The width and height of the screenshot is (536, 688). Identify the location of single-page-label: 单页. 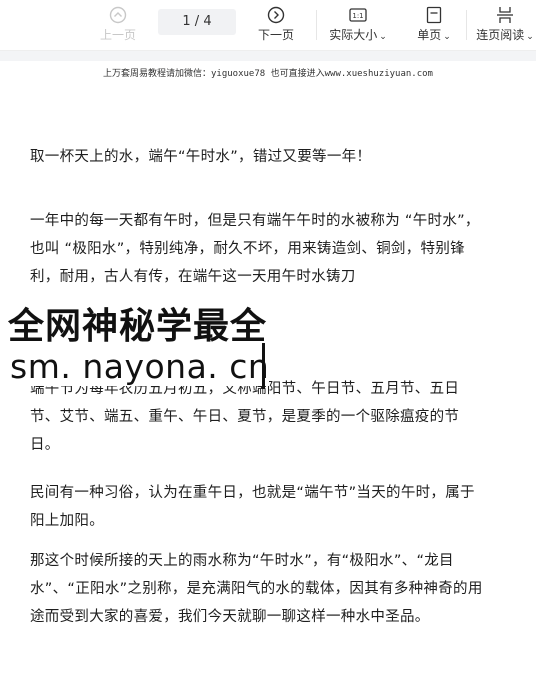
(429, 35).